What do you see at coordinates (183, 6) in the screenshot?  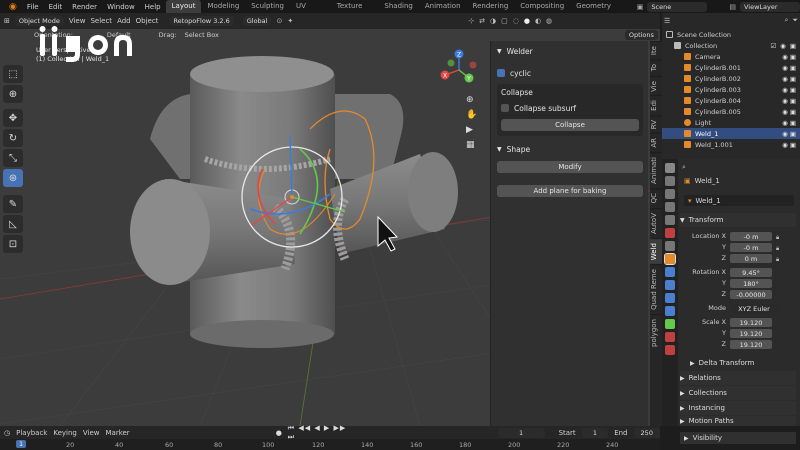 I see `tab-layout: Layout` at bounding box center [183, 6].